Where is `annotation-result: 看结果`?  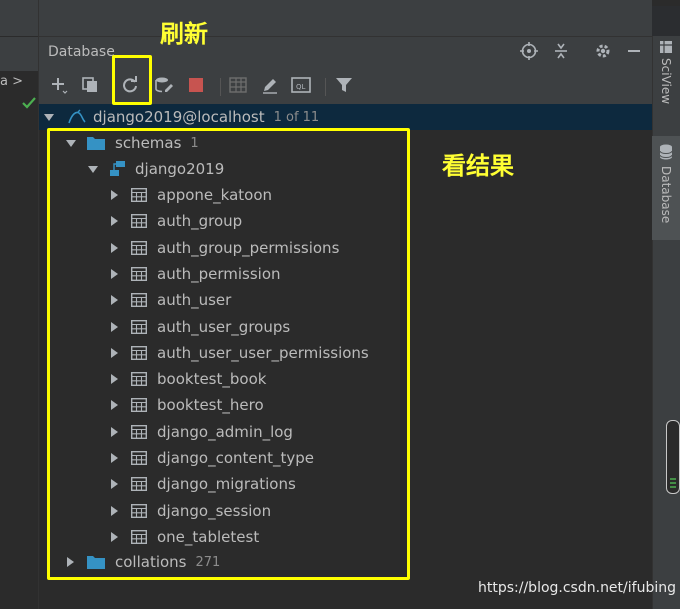 annotation-result: 看结果 is located at coordinates (478, 166).